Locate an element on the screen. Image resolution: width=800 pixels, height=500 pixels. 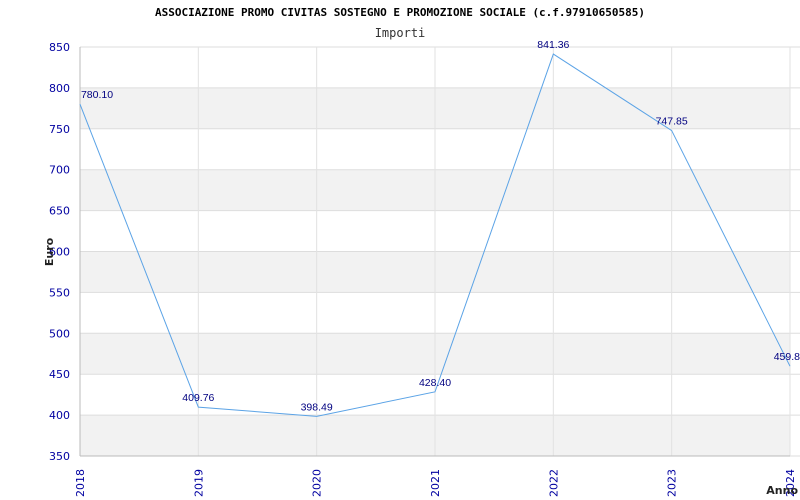
y-tick-label: 400 is located at coordinates (59, 415).